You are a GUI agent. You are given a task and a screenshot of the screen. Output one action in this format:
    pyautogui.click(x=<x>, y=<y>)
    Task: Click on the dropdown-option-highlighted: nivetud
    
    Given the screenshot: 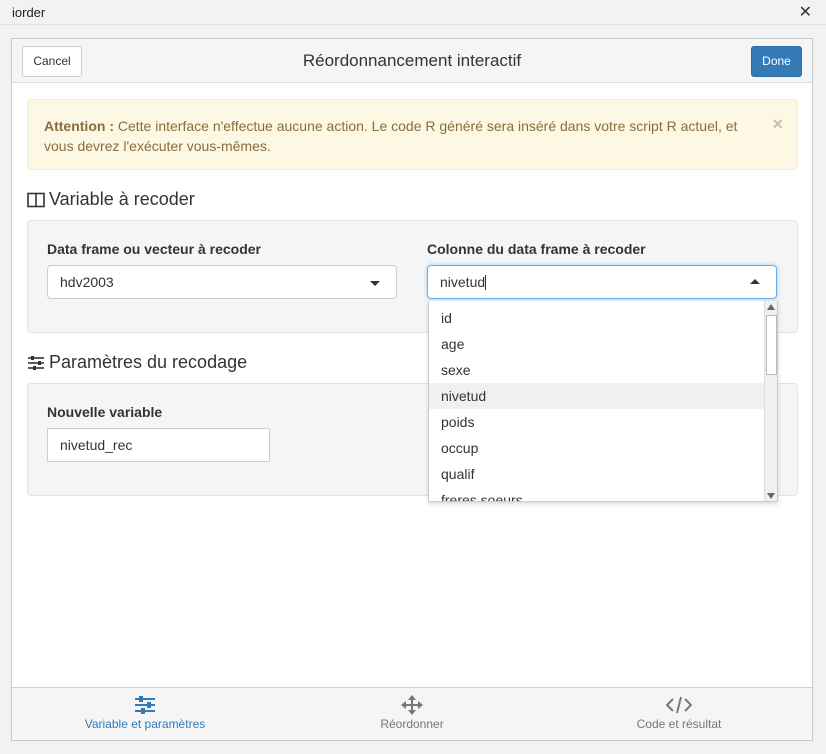 What is the action you would take?
    pyautogui.click(x=597, y=396)
    